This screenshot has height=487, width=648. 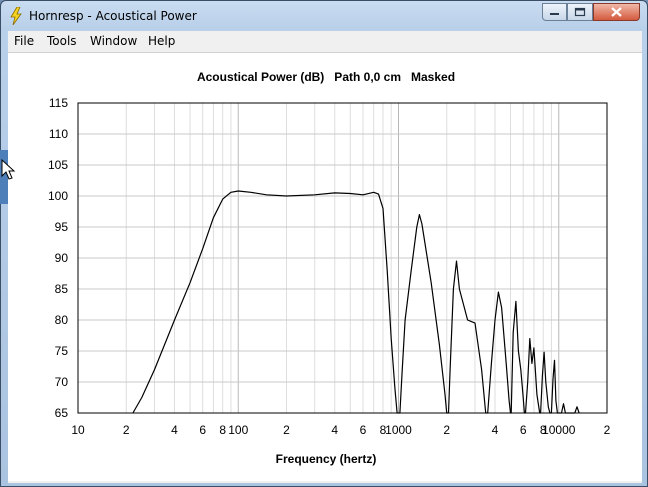 I want to click on minimize-icon, so click(x=554, y=14).